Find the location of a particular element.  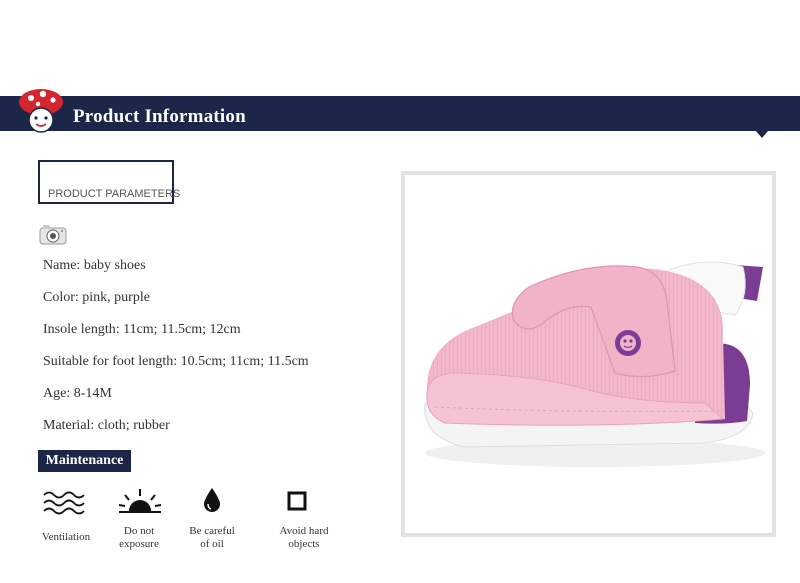

ventilation-label: Ventilation is located at coordinates (66, 537).